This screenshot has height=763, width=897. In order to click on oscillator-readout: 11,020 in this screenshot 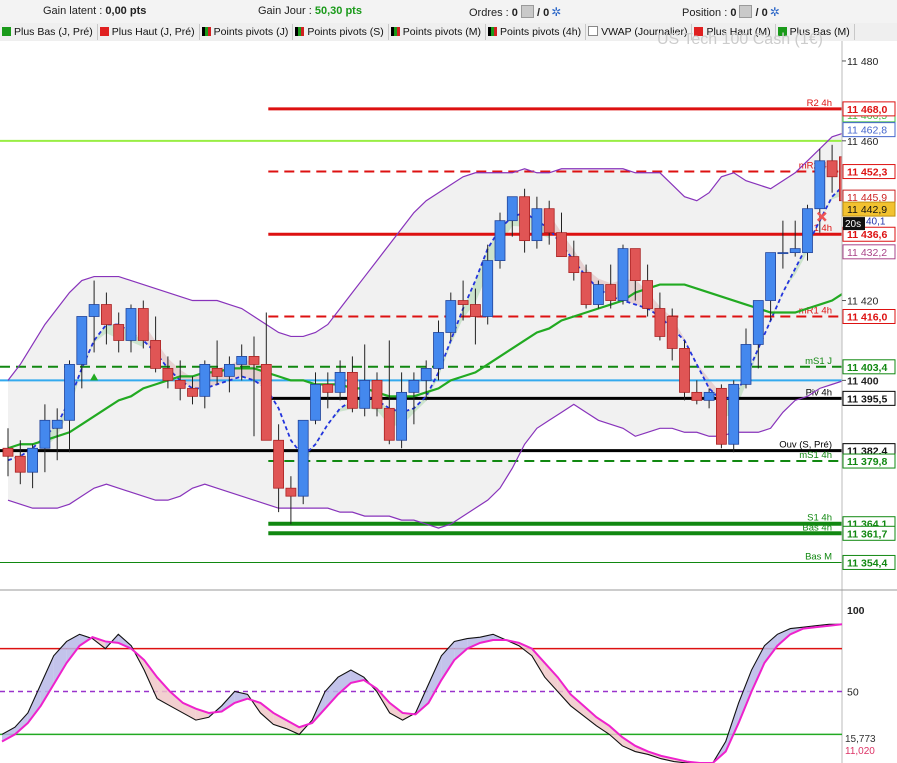, I will do `click(860, 751)`.